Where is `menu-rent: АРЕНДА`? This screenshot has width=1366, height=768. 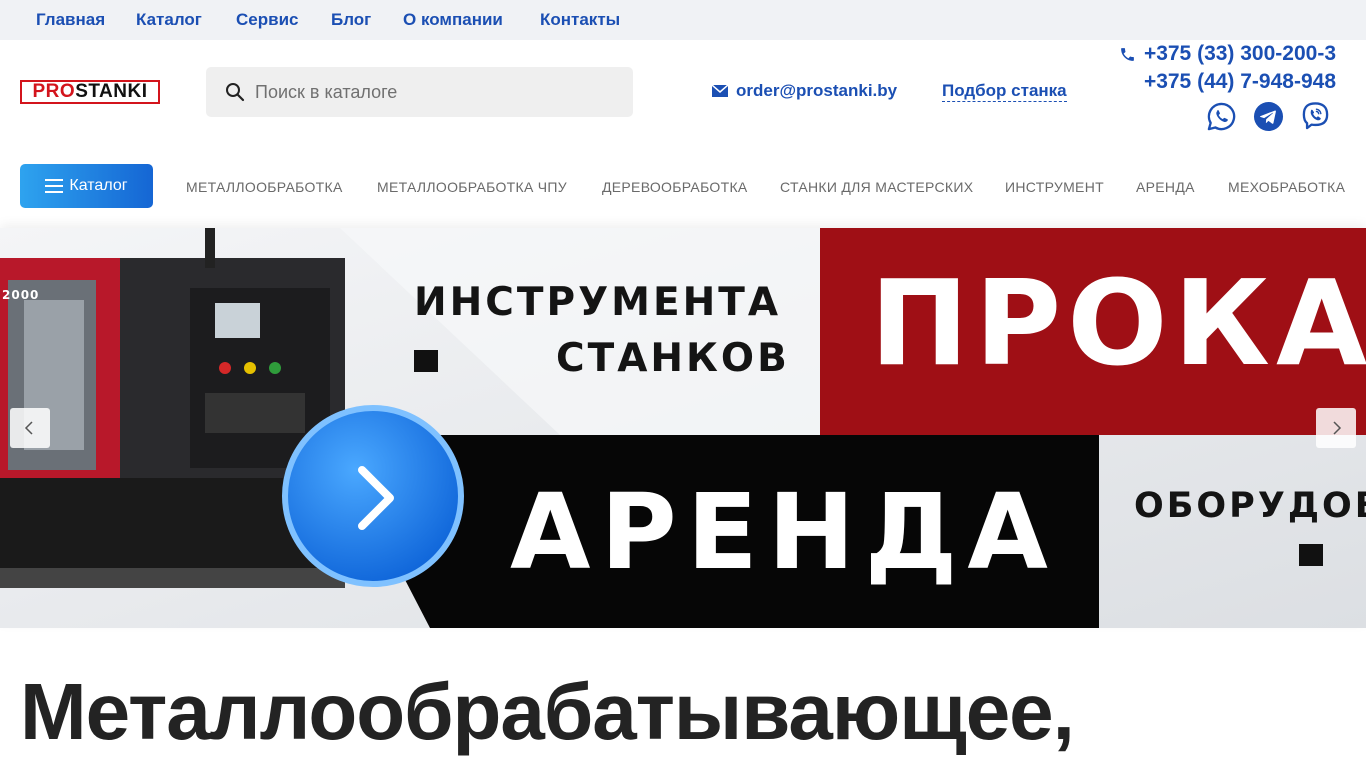
menu-rent: АРЕНДА is located at coordinates (1165, 187).